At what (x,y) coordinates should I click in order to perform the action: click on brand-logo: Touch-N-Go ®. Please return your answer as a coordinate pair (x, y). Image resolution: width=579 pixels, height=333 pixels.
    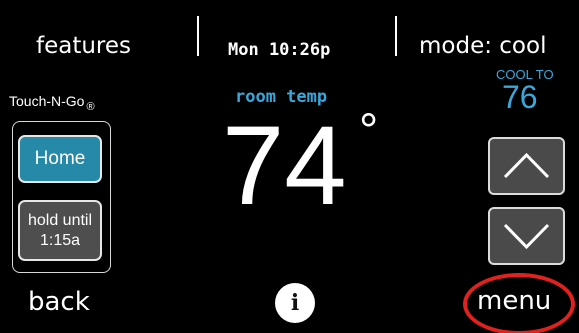
    Looking at the image, I should click on (52, 103).